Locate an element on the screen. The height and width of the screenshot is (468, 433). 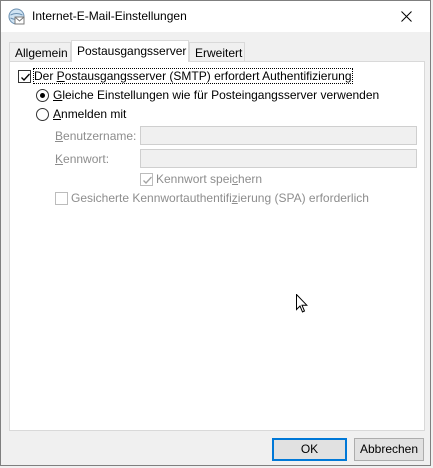
tab-allgemein: Allgemein is located at coordinates (40, 51).